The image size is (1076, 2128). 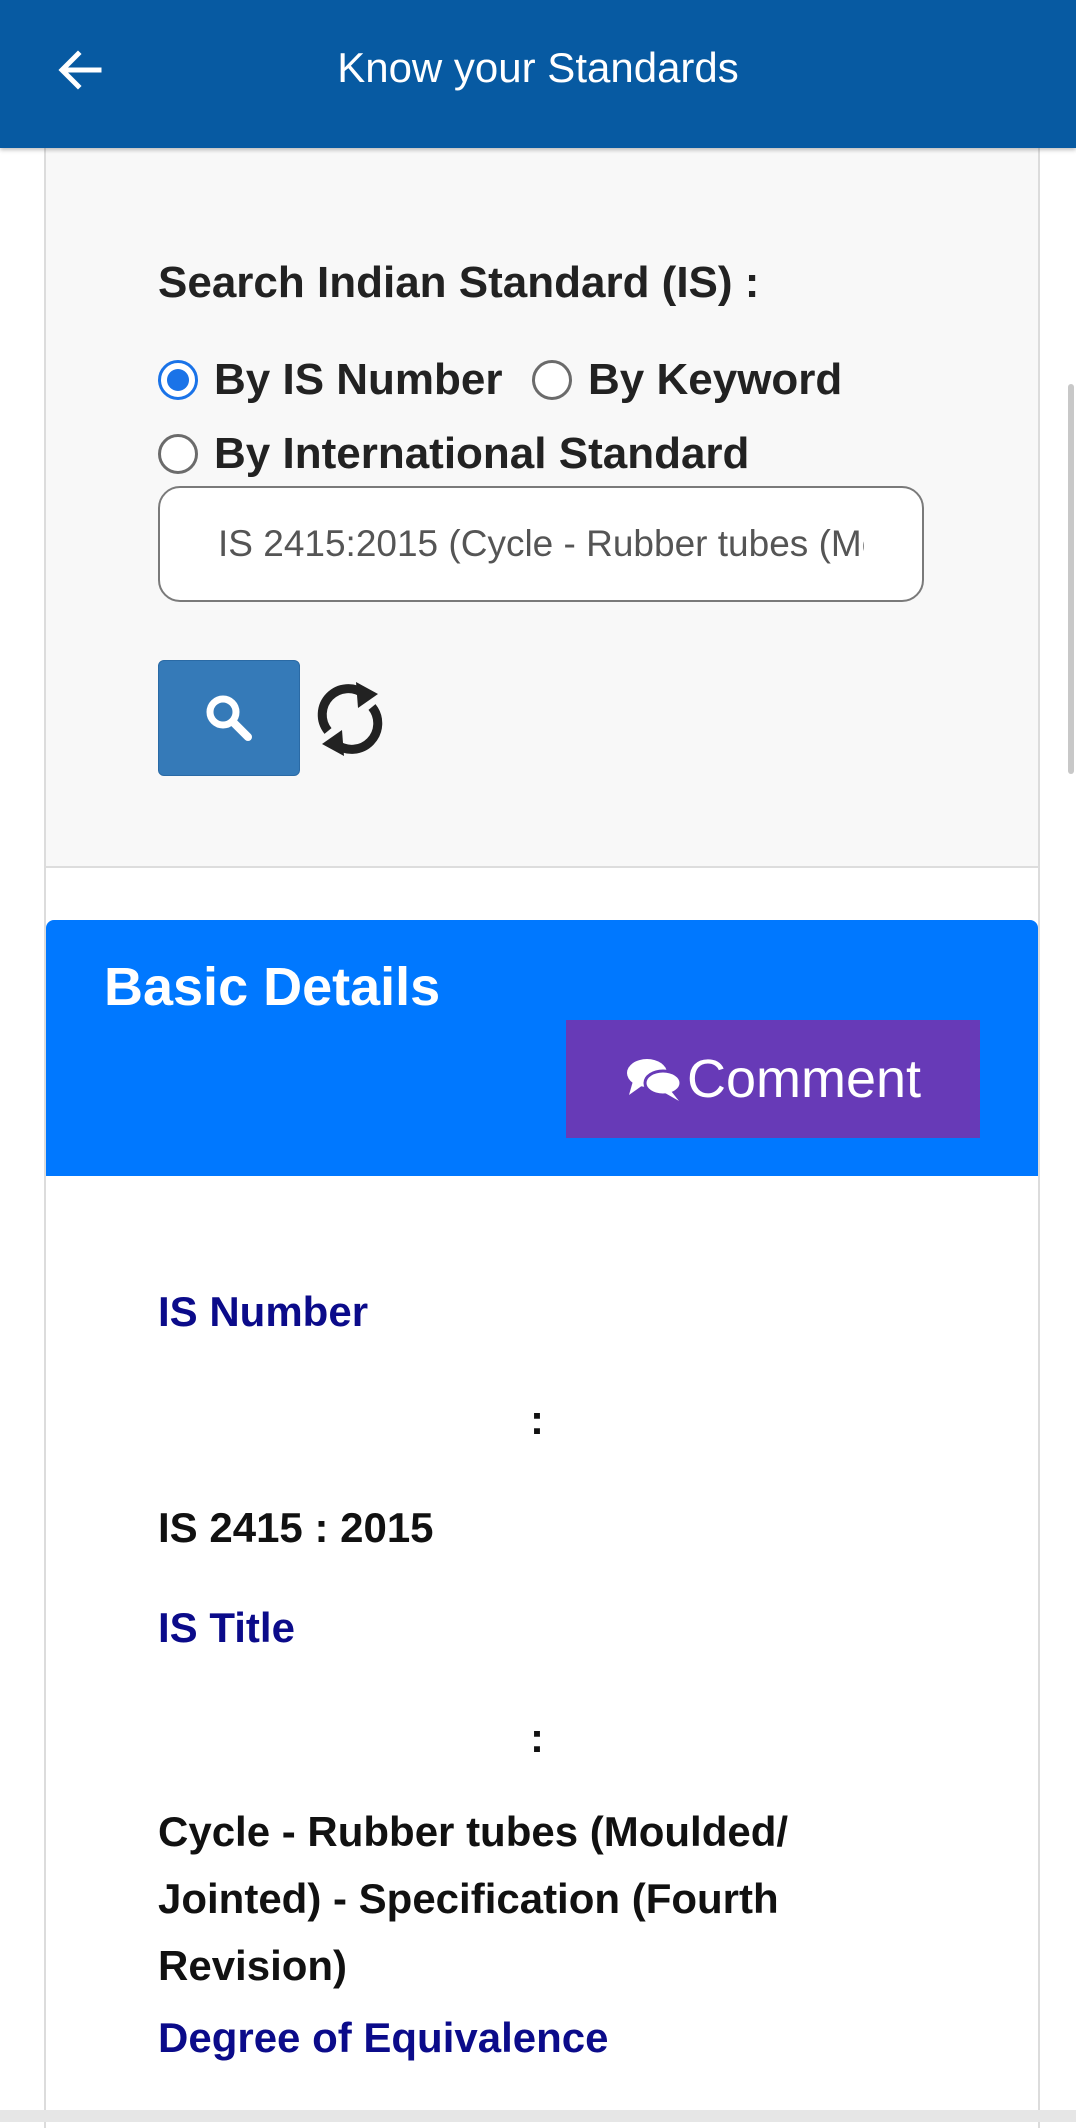 I want to click on search-icon, so click(x=229, y=718).